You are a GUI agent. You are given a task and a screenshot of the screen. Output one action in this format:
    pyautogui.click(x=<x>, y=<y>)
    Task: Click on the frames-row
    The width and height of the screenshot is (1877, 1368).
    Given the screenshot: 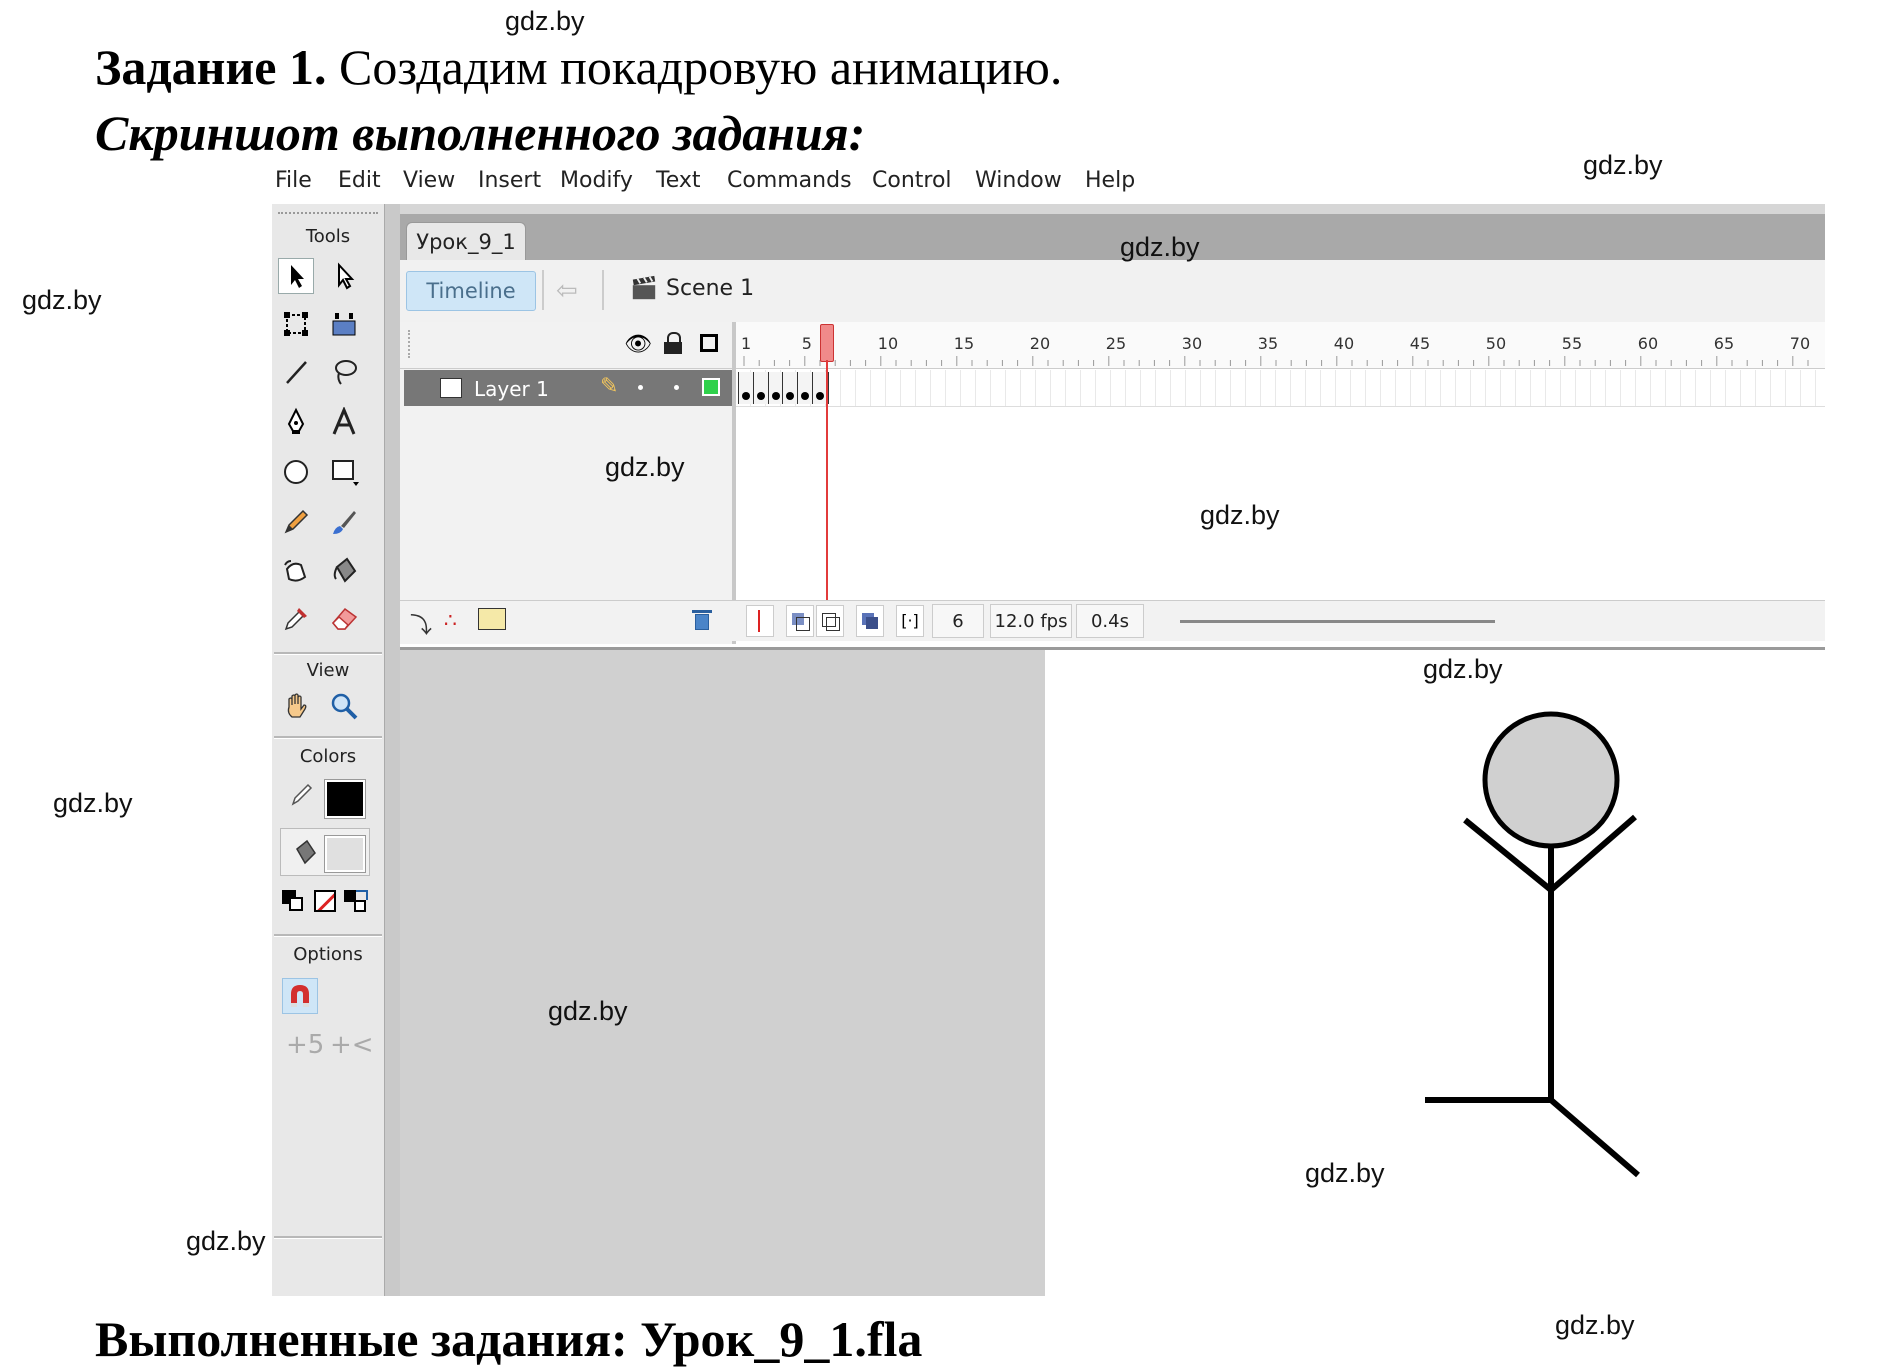 What is the action you would take?
    pyautogui.click(x=1280, y=388)
    